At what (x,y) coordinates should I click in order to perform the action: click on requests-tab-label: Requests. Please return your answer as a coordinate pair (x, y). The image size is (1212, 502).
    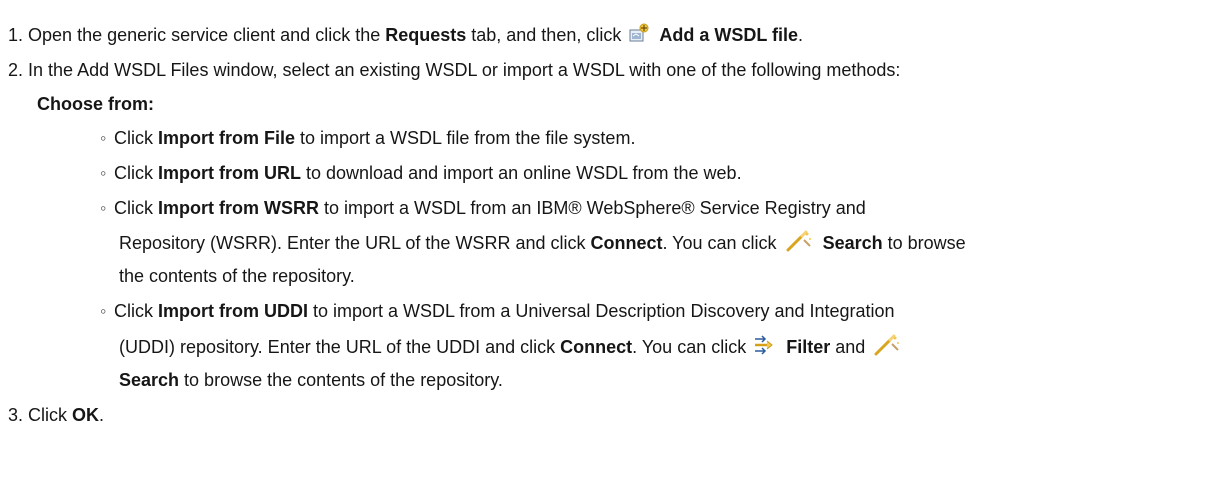
    Looking at the image, I should click on (426, 35).